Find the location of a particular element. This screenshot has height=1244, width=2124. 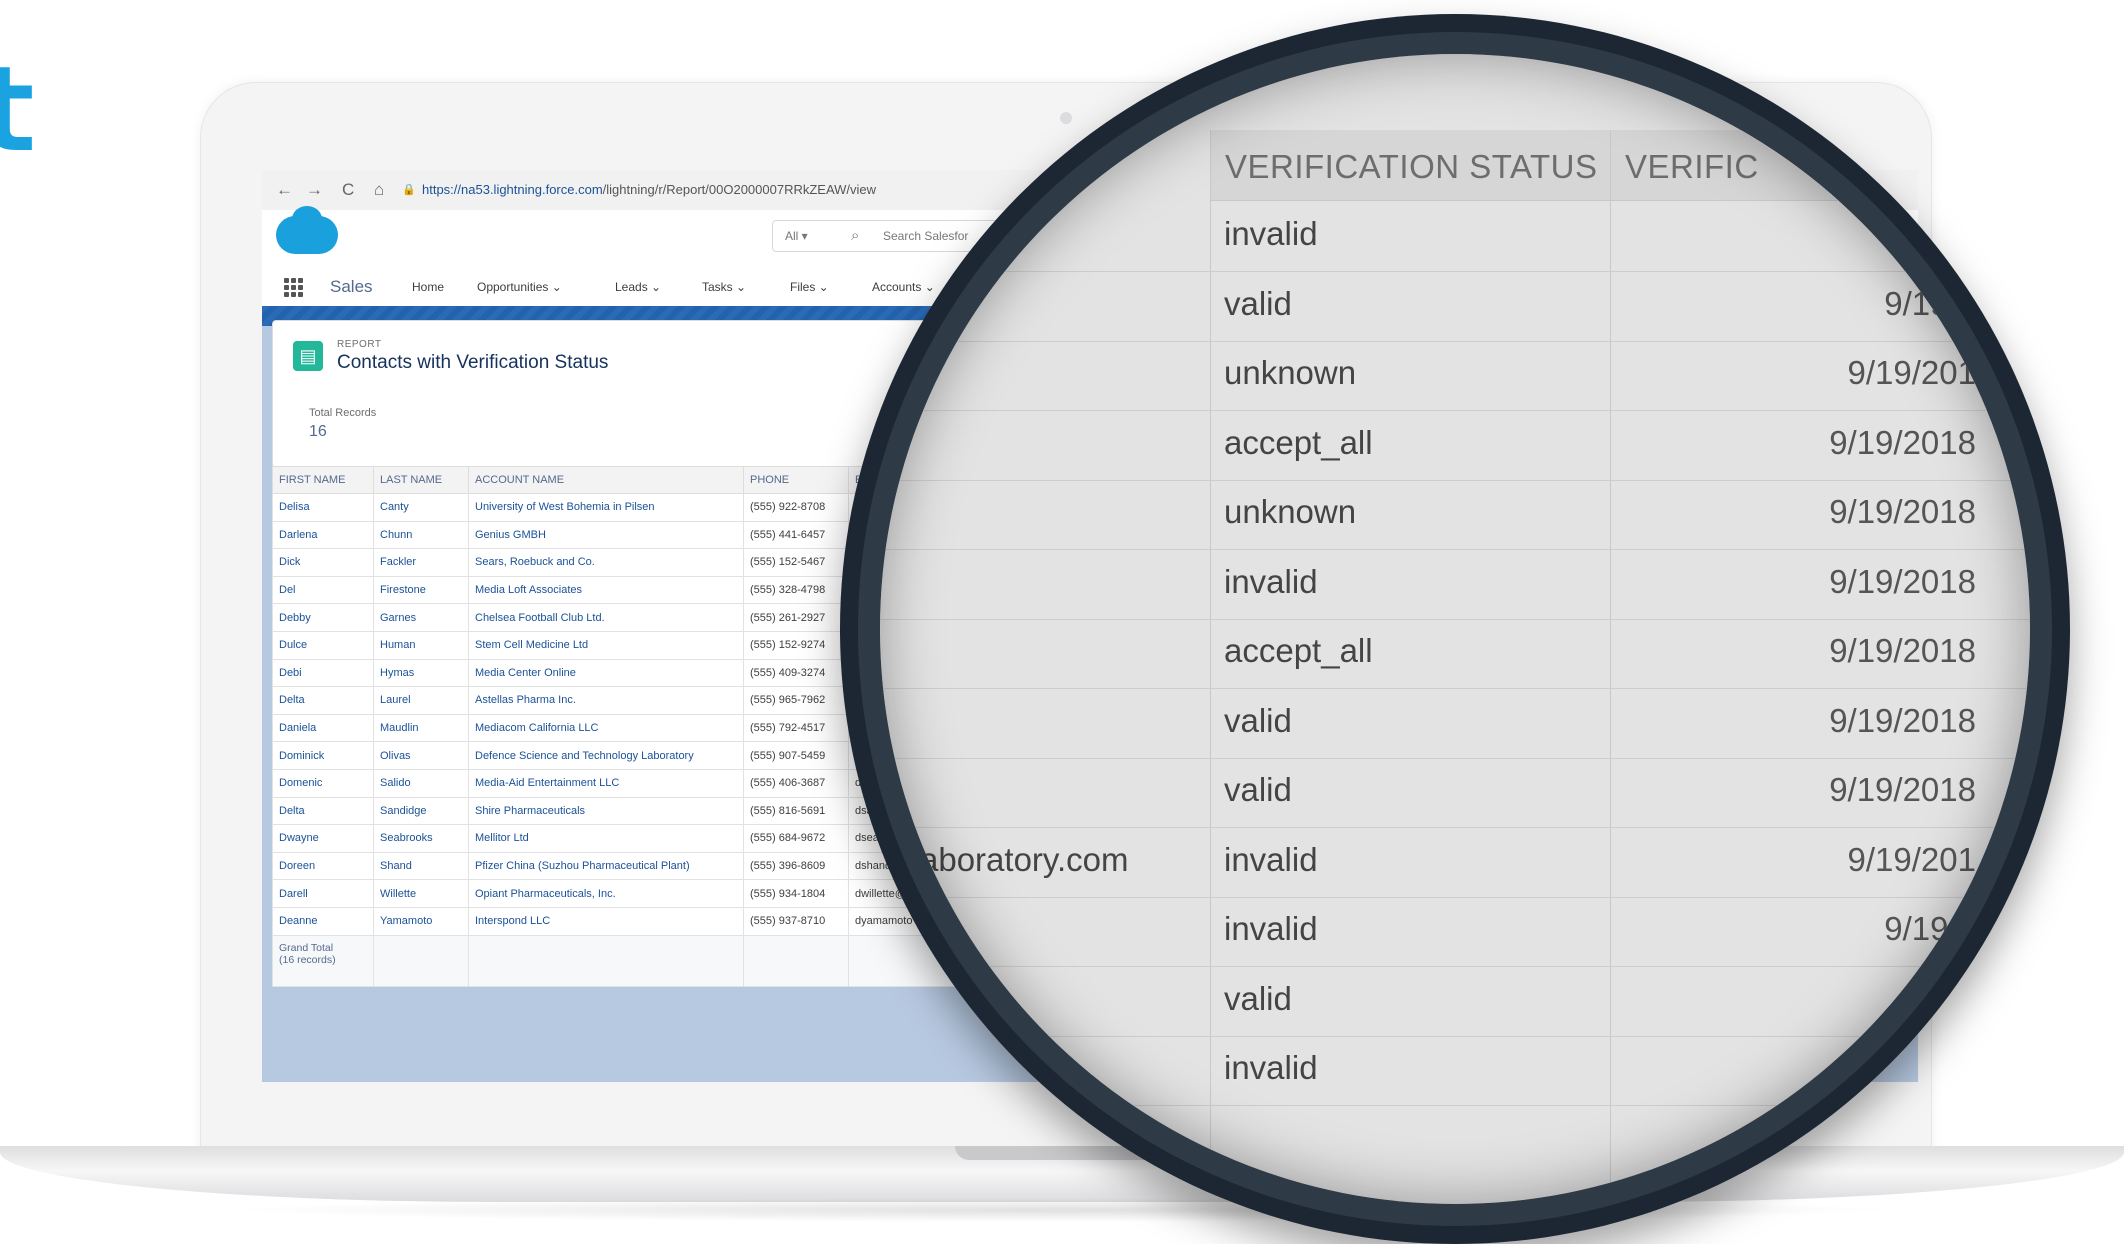

table-cell-last: Sandidge is located at coordinates (421, 811).